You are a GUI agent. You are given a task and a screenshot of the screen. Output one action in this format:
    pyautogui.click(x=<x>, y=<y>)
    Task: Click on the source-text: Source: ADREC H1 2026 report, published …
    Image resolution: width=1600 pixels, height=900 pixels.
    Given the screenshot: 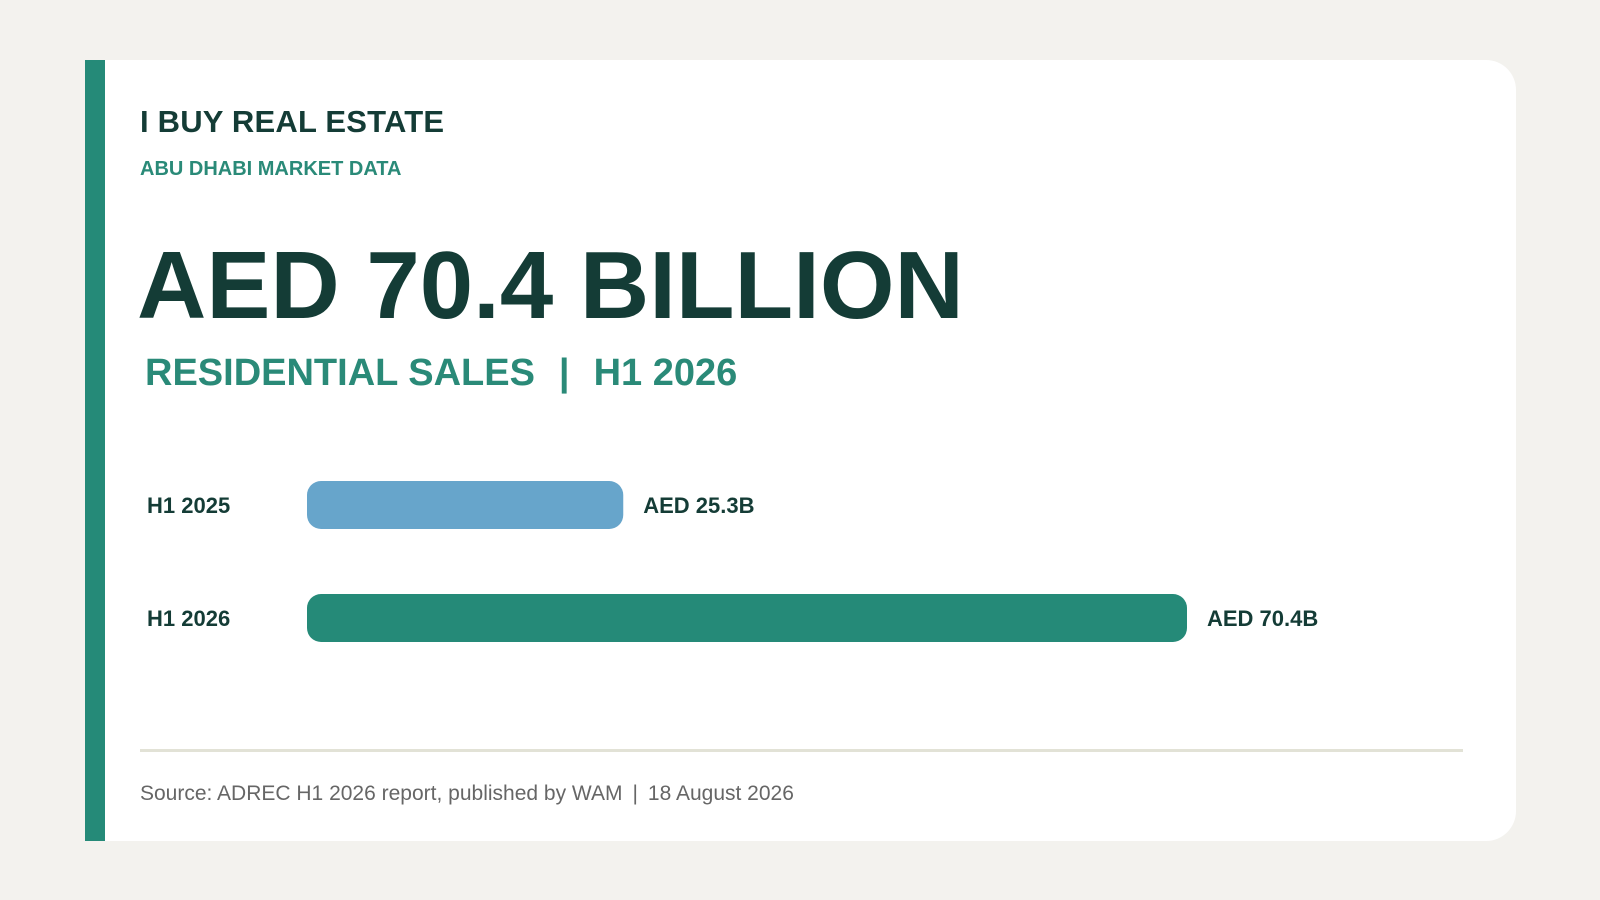 What is the action you would take?
    pyautogui.click(x=381, y=793)
    